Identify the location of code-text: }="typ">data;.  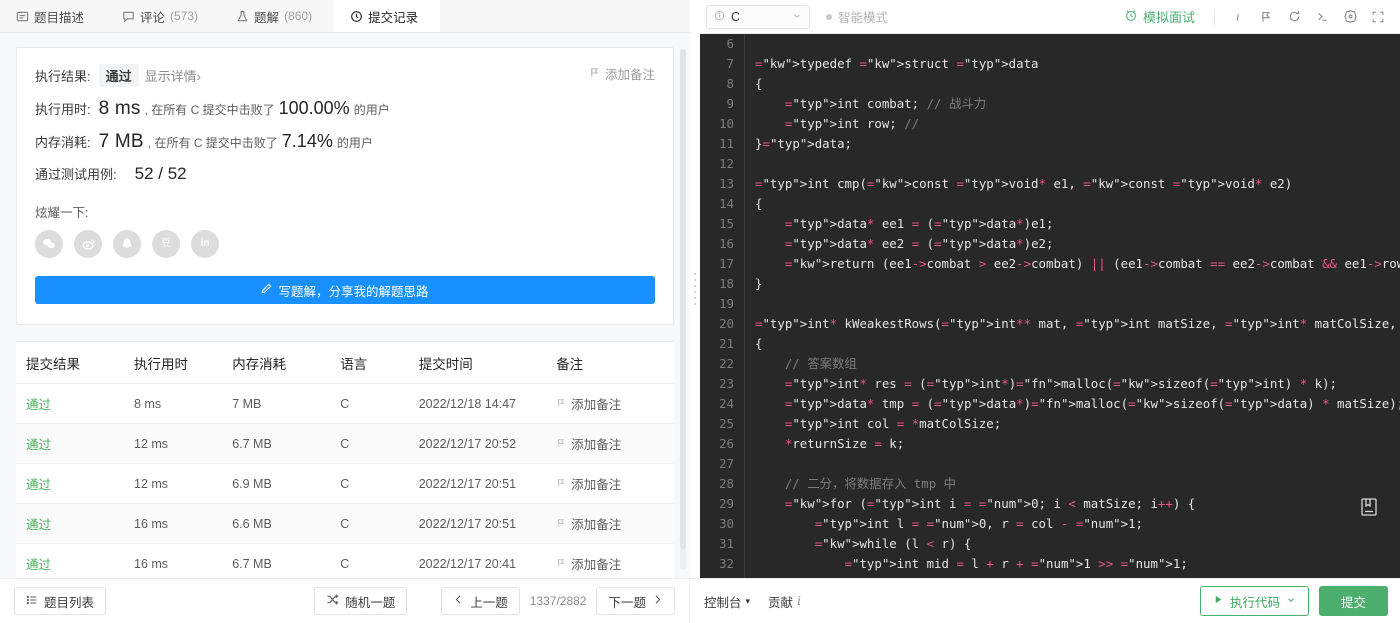
(1072, 144).